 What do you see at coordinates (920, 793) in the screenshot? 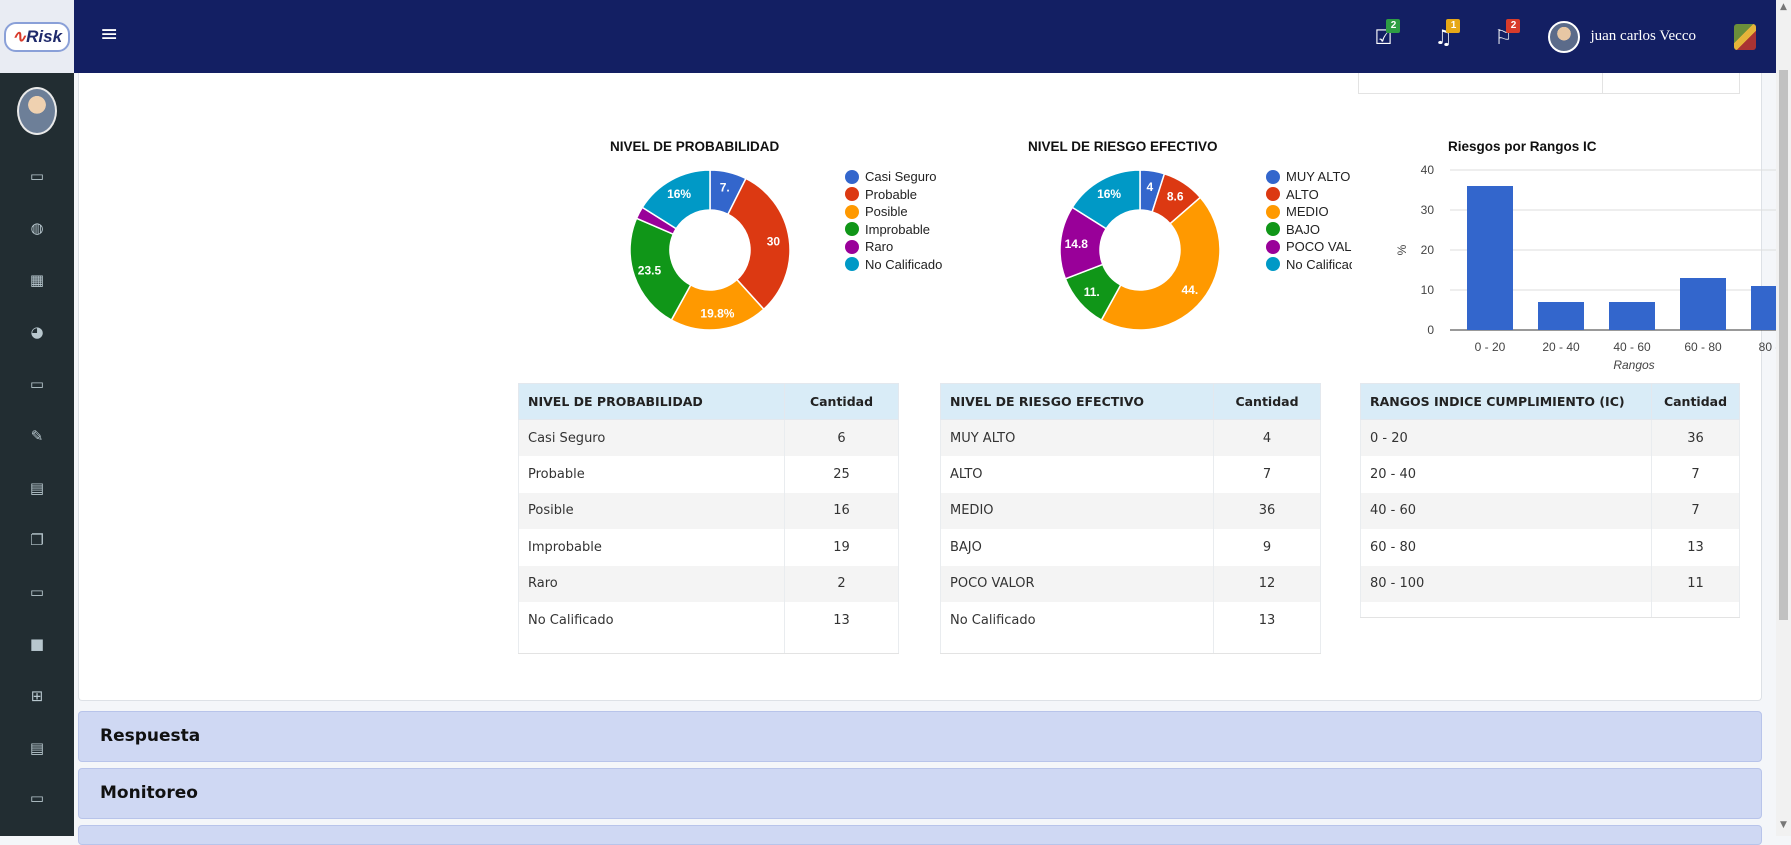
I see `panel-monitoreo: Monitoreo` at bounding box center [920, 793].